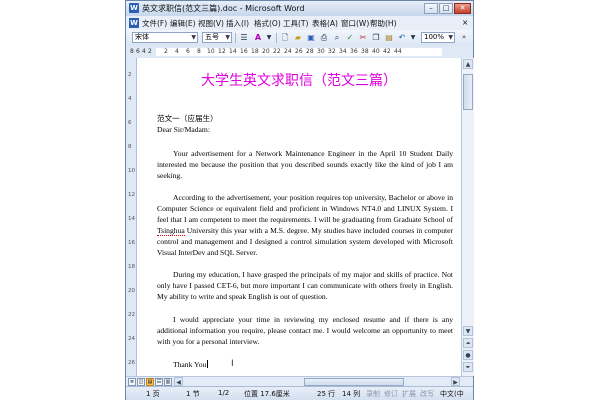 The image size is (600, 400). I want to click on status-page-of: 1/2, so click(224, 393).